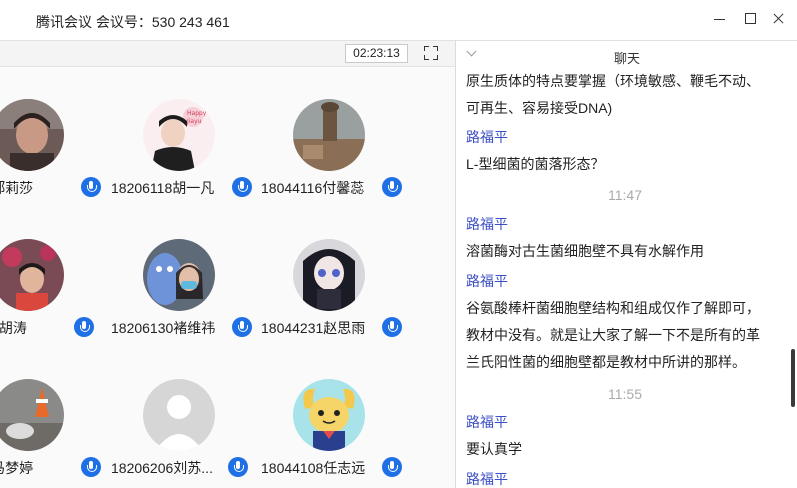  What do you see at coordinates (17, 188) in the screenshot?
I see `participant-name: 5217郝莉莎` at bounding box center [17, 188].